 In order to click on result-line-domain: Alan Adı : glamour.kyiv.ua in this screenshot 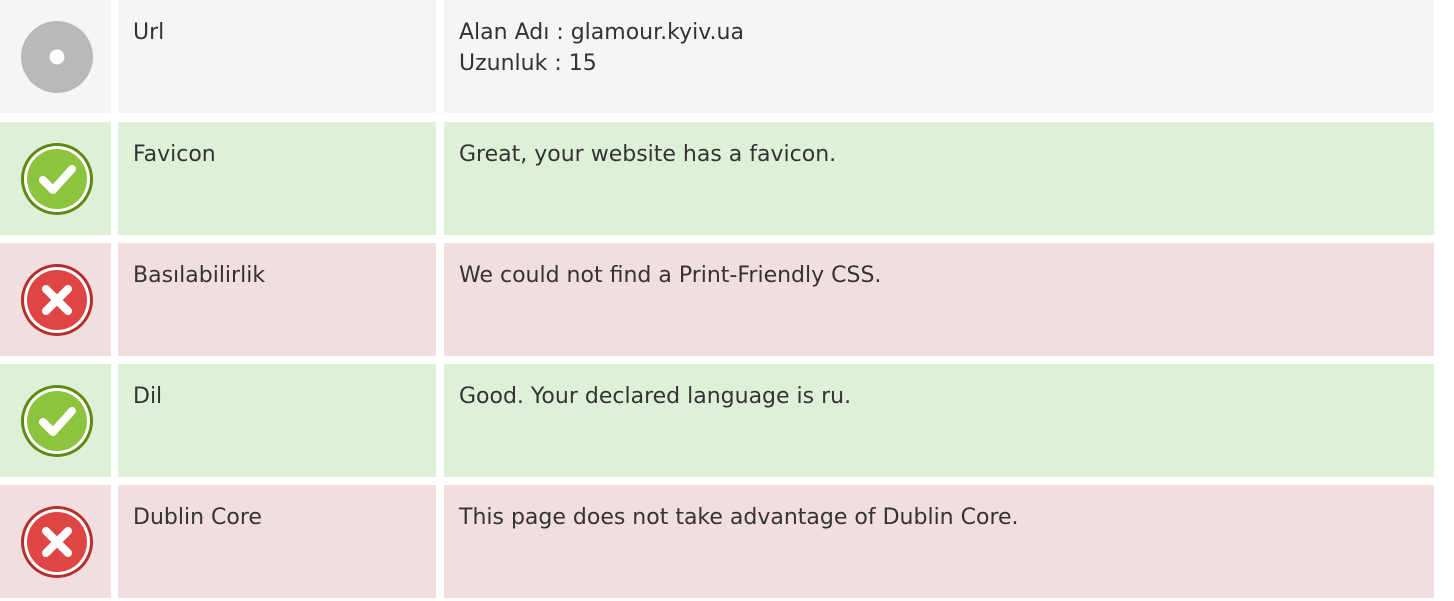, I will do `click(601, 32)`.